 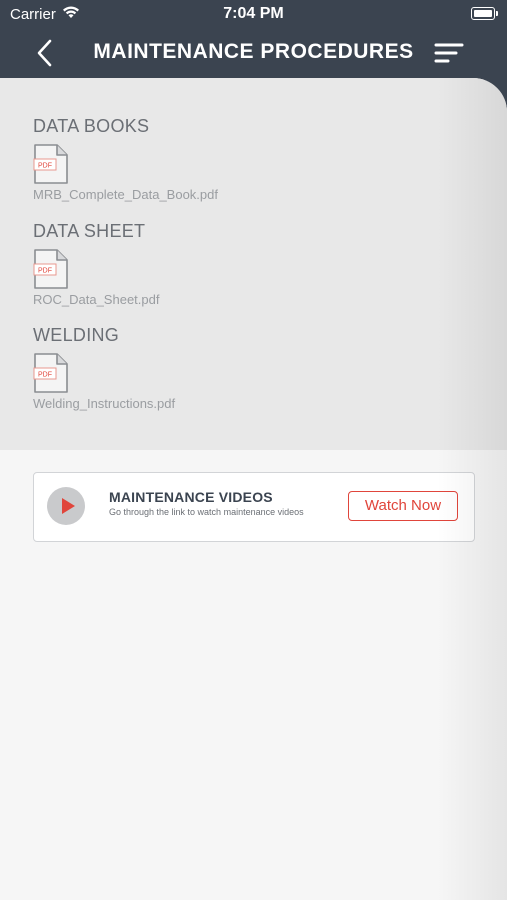 What do you see at coordinates (484, 13) in the screenshot?
I see `battery-icon` at bounding box center [484, 13].